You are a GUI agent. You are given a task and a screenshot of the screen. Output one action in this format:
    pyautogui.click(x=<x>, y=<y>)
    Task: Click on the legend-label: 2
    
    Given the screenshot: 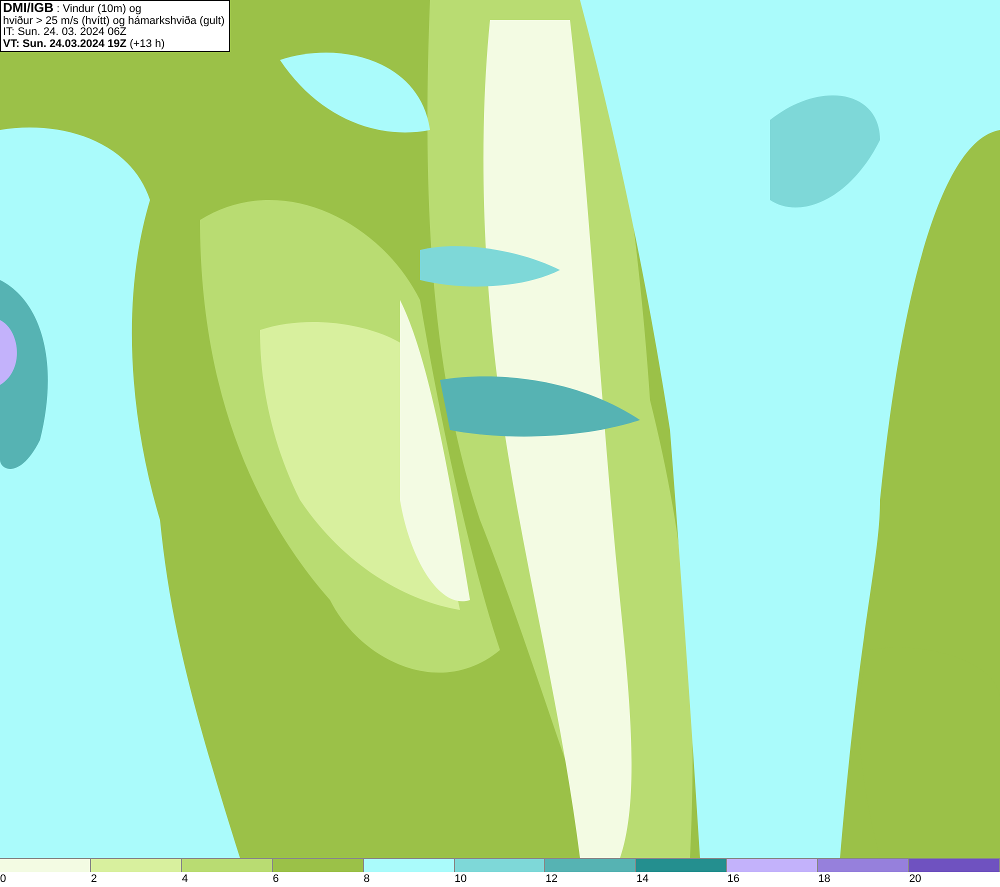 What is the action you would take?
    pyautogui.click(x=94, y=879)
    